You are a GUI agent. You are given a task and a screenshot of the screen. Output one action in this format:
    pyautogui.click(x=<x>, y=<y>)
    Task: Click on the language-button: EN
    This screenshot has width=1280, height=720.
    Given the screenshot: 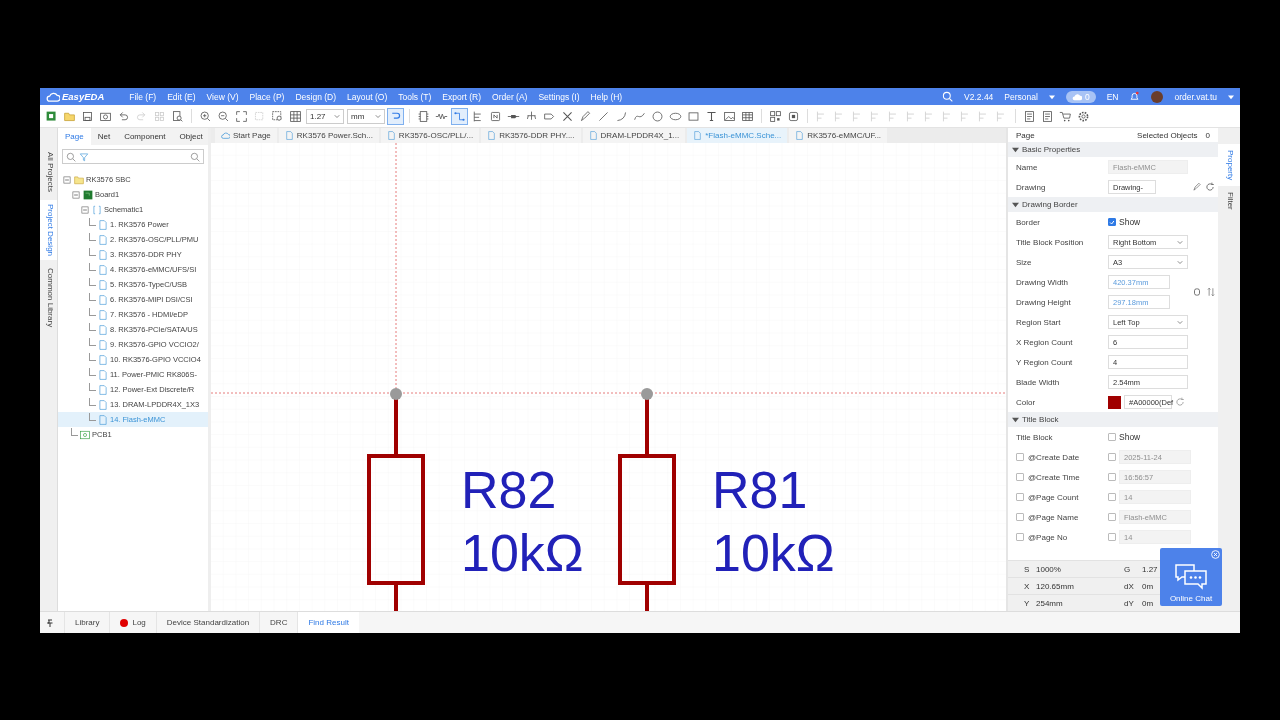 What is the action you would take?
    pyautogui.click(x=1112, y=96)
    